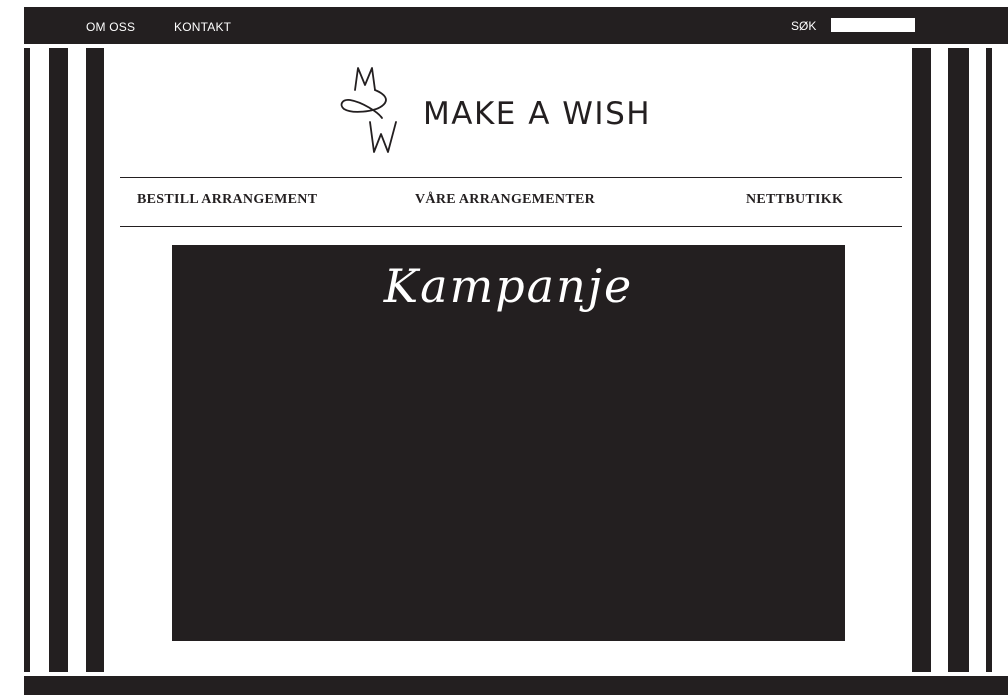  What do you see at coordinates (368, 110) in the screenshot?
I see `monogram-icon` at bounding box center [368, 110].